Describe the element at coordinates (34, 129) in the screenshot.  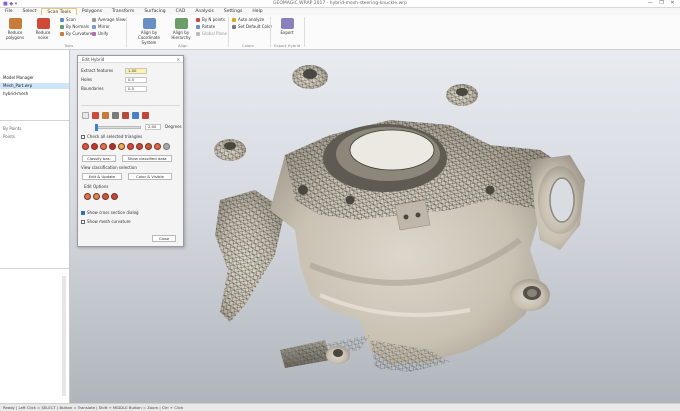
I see `tree-item: By Points` at that location.